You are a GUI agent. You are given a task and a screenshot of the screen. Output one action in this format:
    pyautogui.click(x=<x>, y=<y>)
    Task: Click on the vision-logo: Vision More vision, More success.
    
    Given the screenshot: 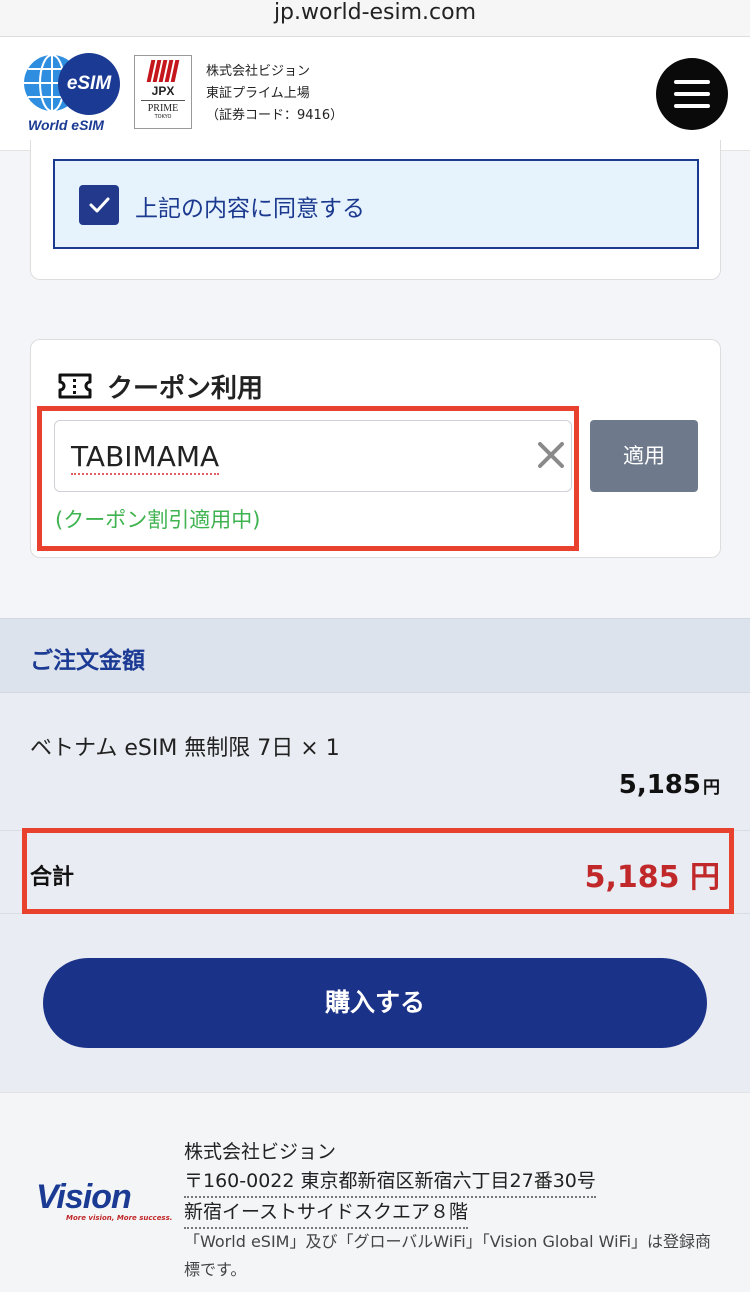 What is the action you would take?
    pyautogui.click(x=104, y=1204)
    